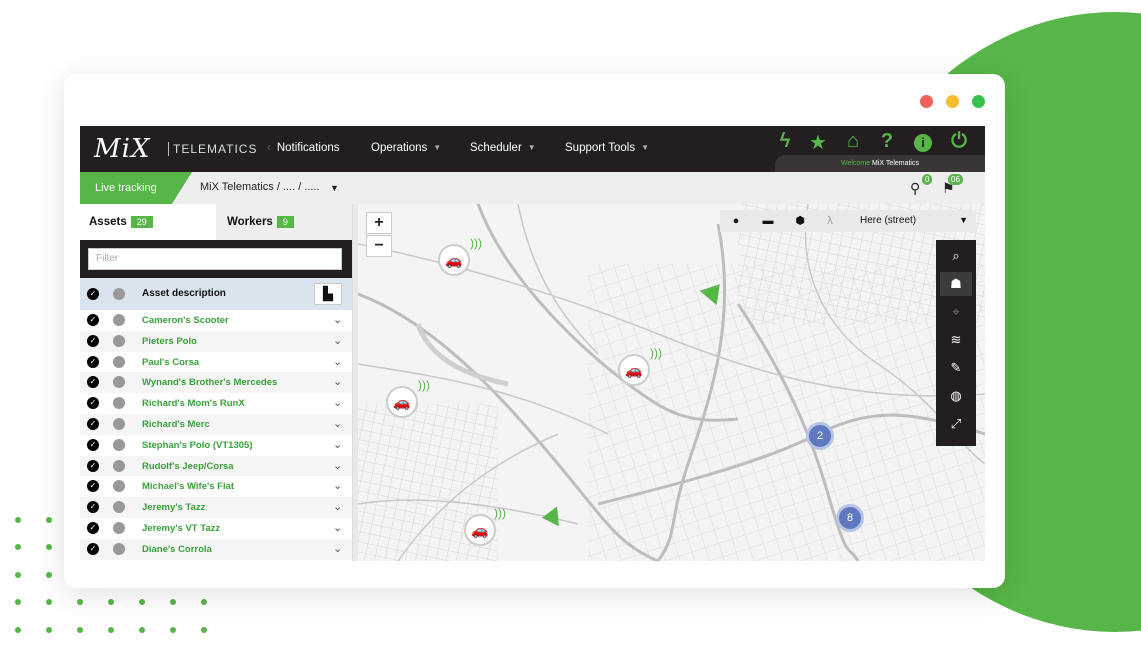 The width and height of the screenshot is (1141, 646). What do you see at coordinates (912, 221) in the screenshot?
I see `map-layer-select: Here (street) ▼` at bounding box center [912, 221].